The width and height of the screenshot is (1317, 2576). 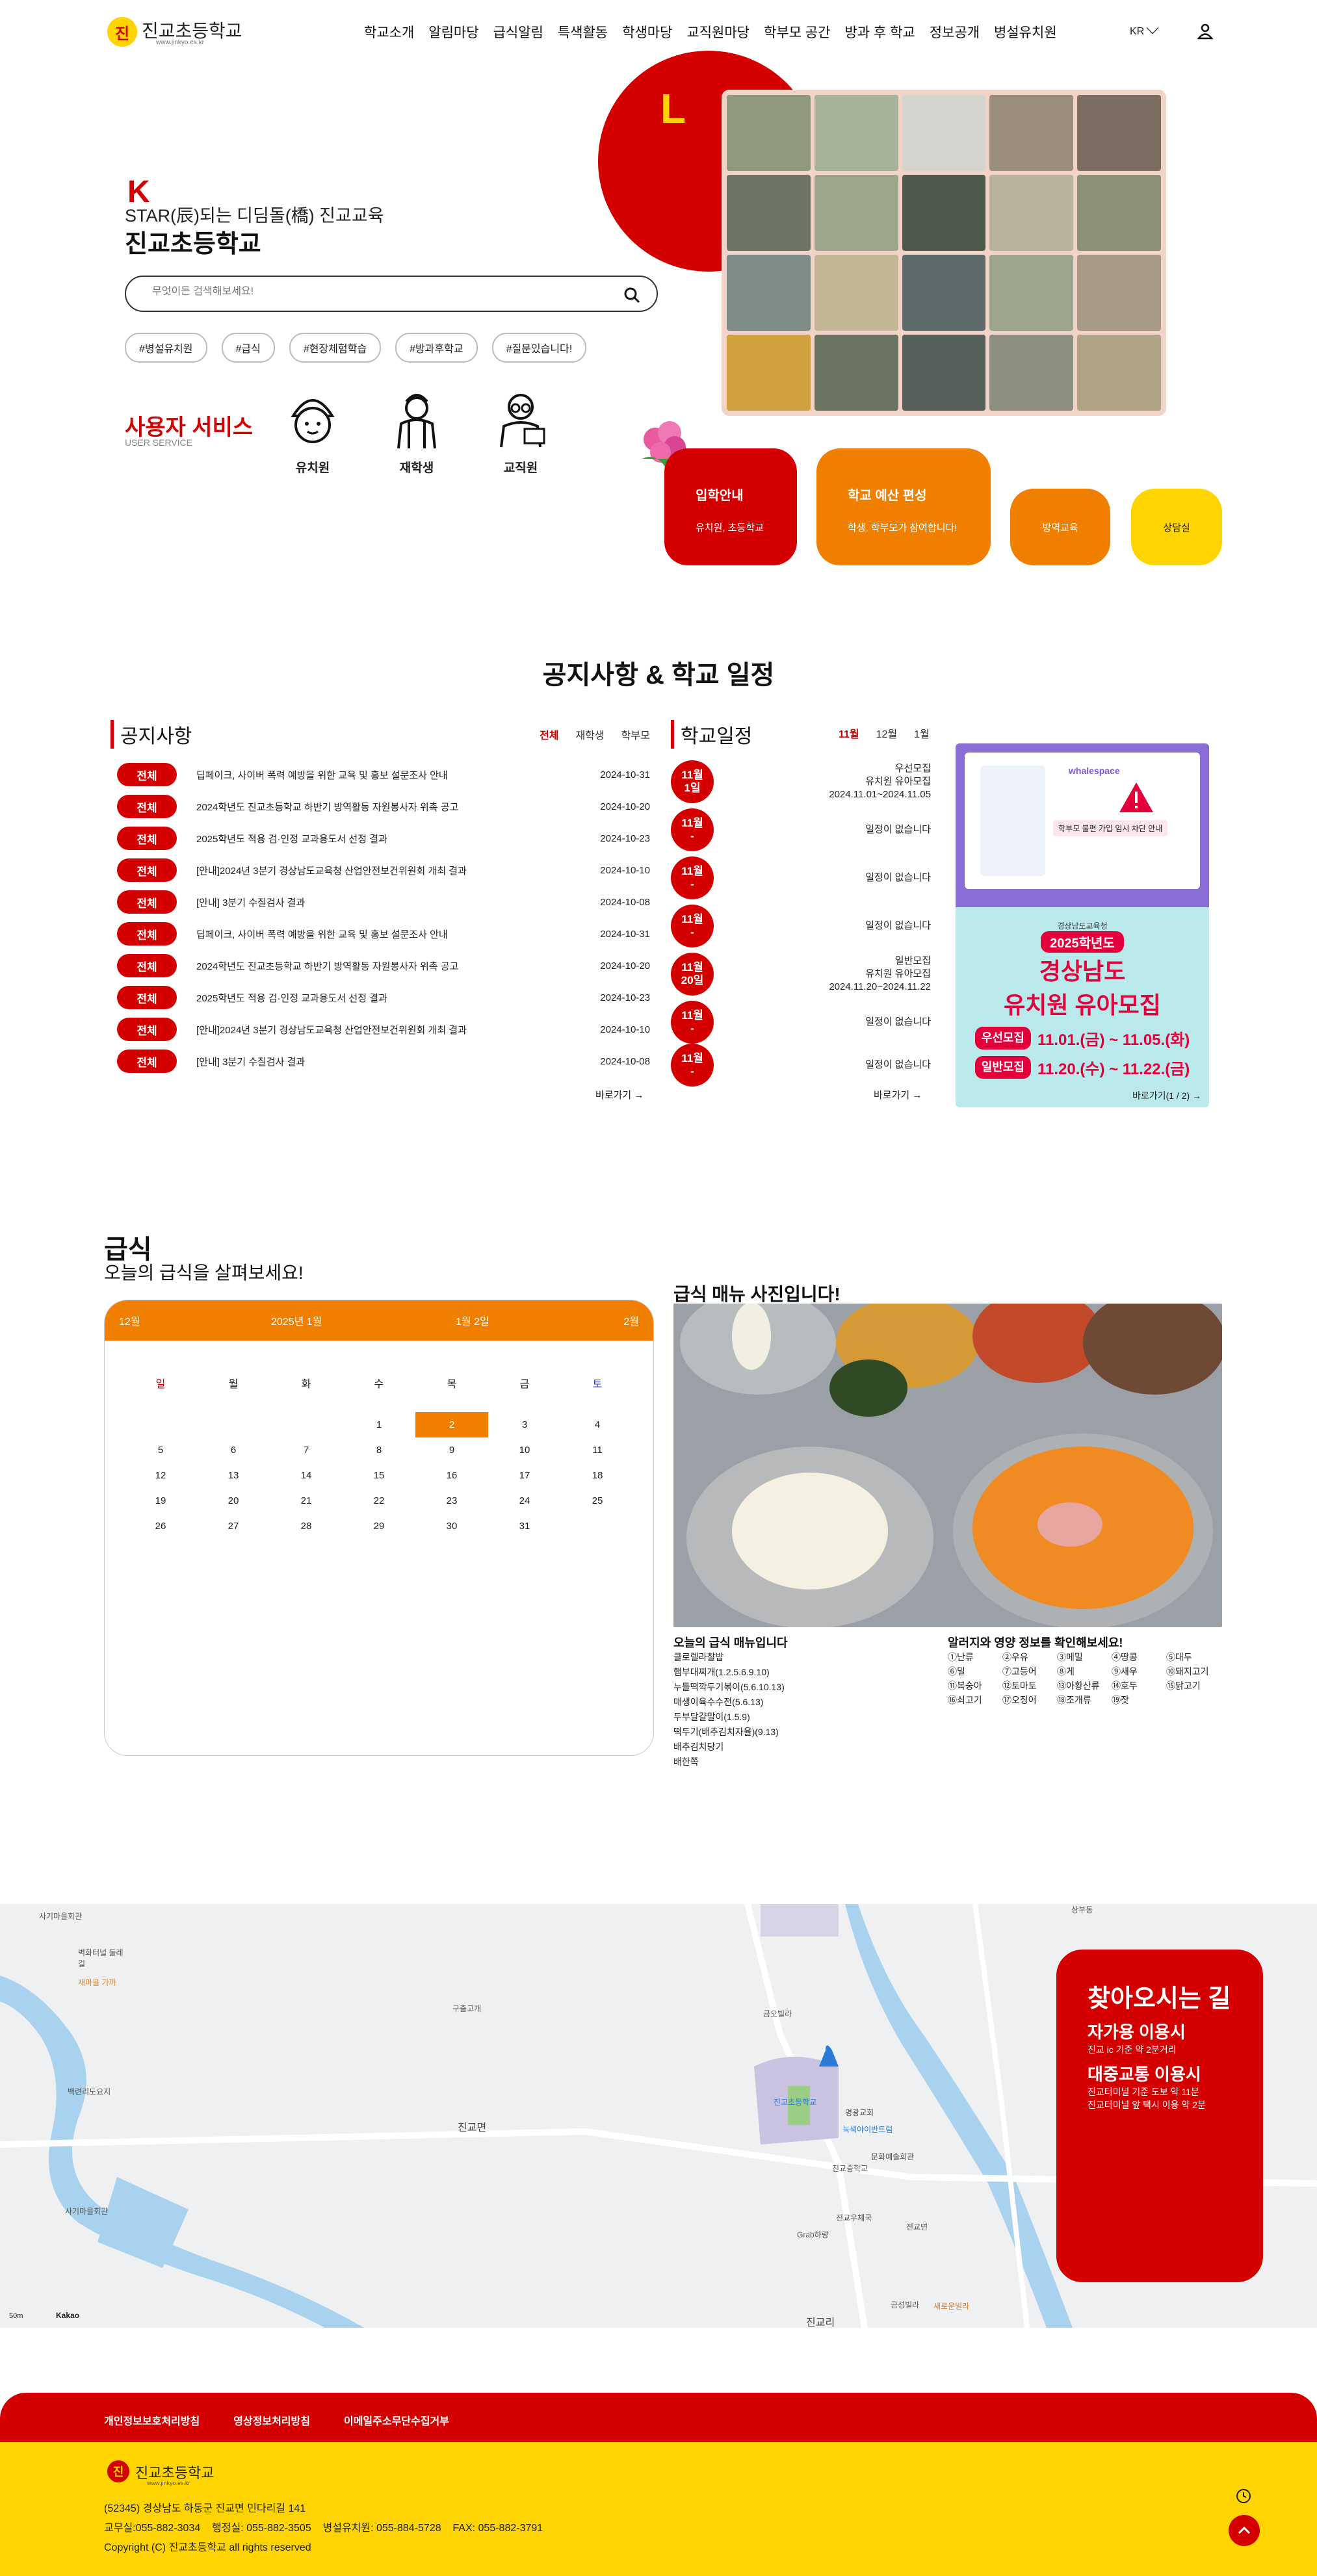 What do you see at coordinates (801, 782) in the screenshot?
I see `schedule-row: 11월 1일 우선모집 유치원 유아모집 2024.11.01~2024.11.05` at bounding box center [801, 782].